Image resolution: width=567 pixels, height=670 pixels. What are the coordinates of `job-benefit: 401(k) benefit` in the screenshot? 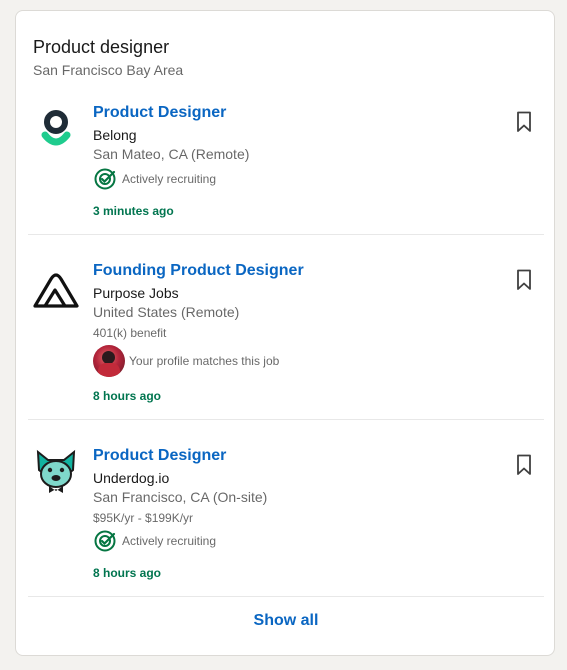 It's located at (130, 333).